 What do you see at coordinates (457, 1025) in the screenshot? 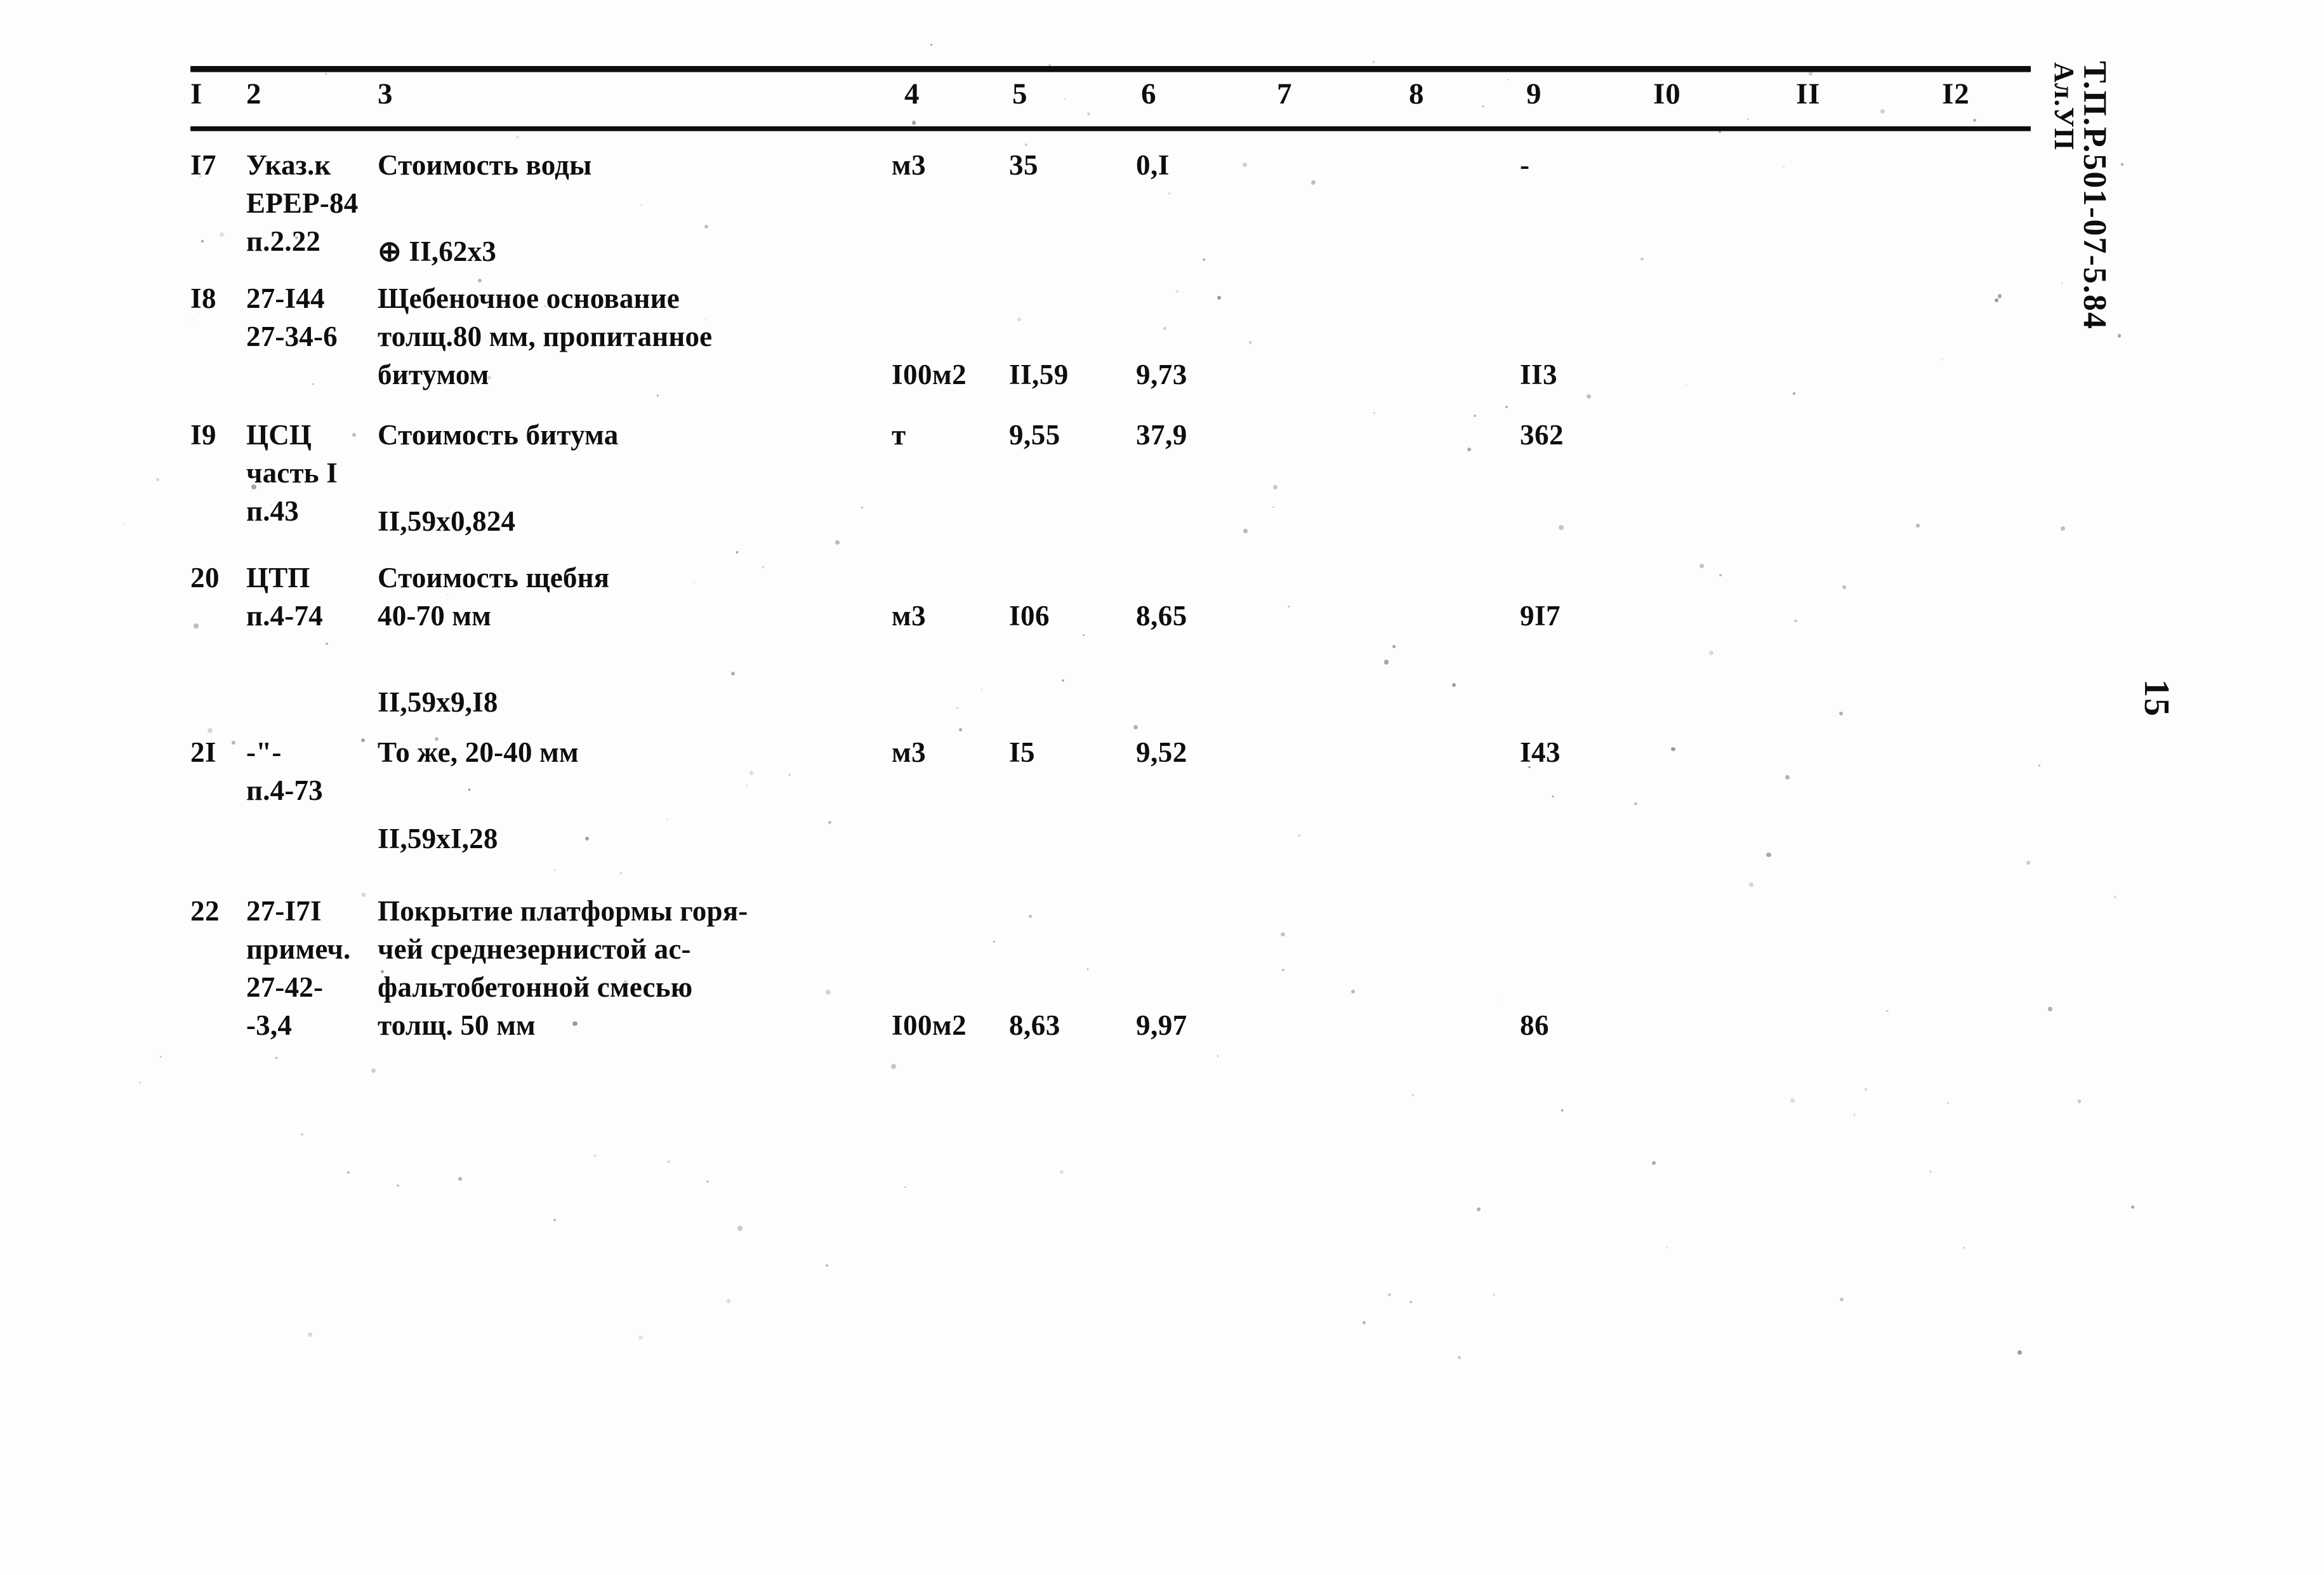
I see `row-description-line: толщ. 50 мм` at bounding box center [457, 1025].